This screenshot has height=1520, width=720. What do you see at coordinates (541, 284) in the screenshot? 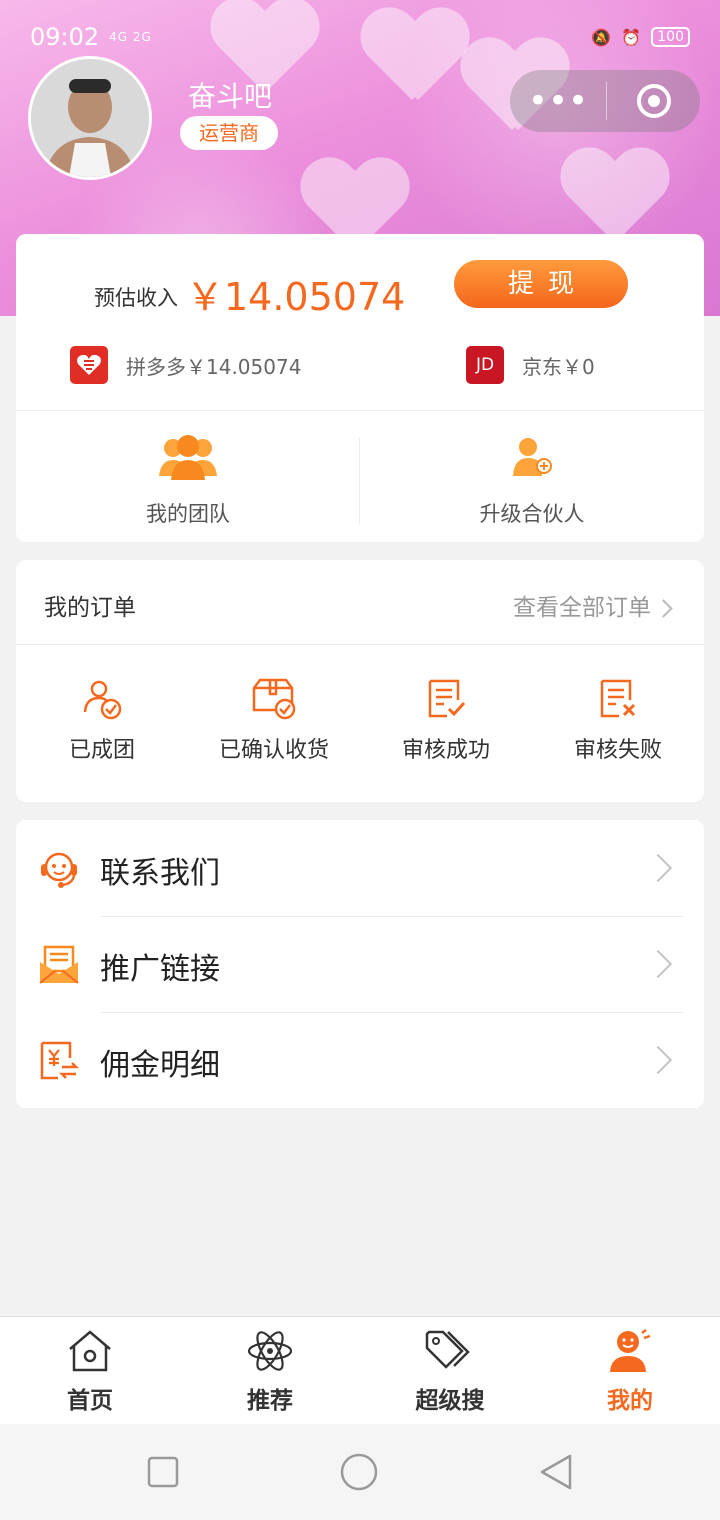
I see `withdraw-button: 提现` at bounding box center [541, 284].